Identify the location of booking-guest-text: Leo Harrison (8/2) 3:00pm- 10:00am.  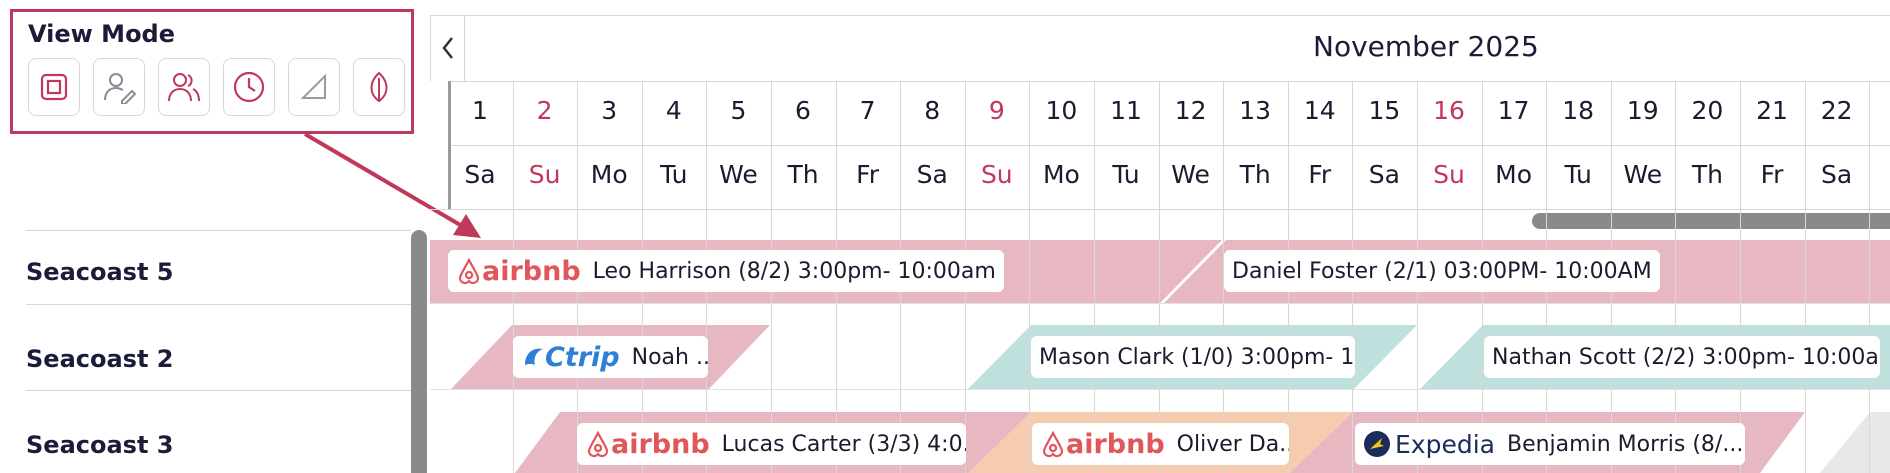
(794, 271).